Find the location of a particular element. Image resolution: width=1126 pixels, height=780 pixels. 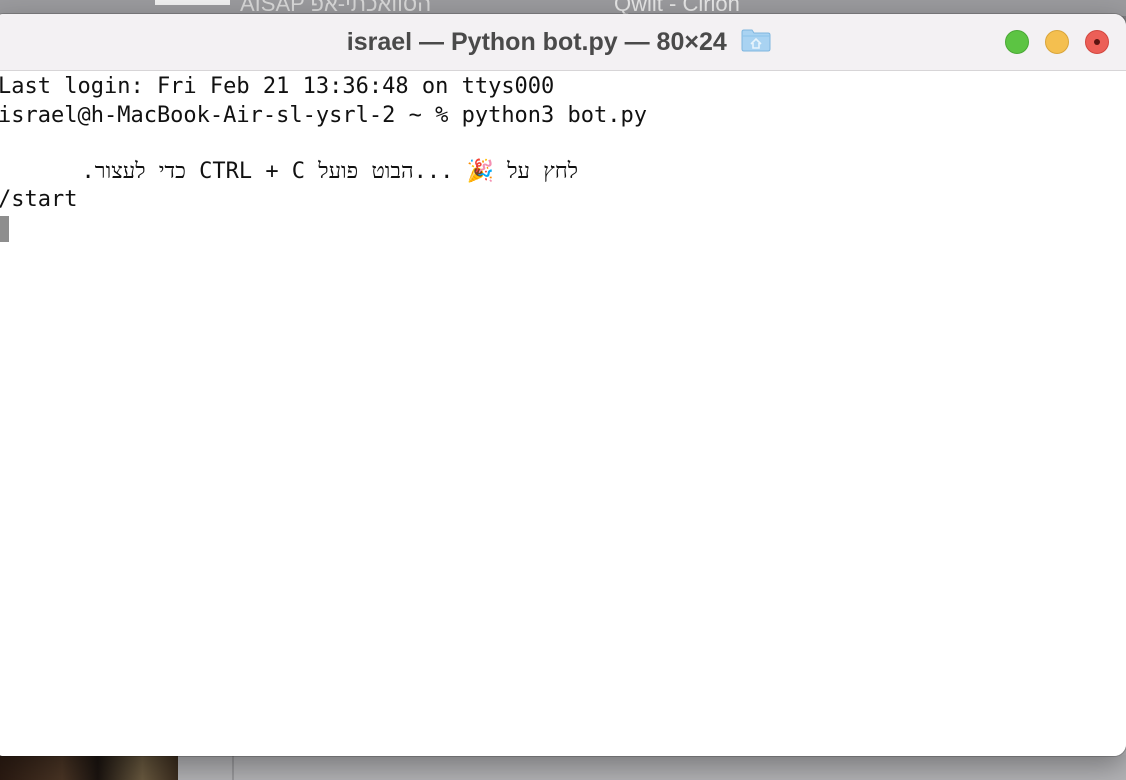

background-window-edge is located at coordinates (652, 767).